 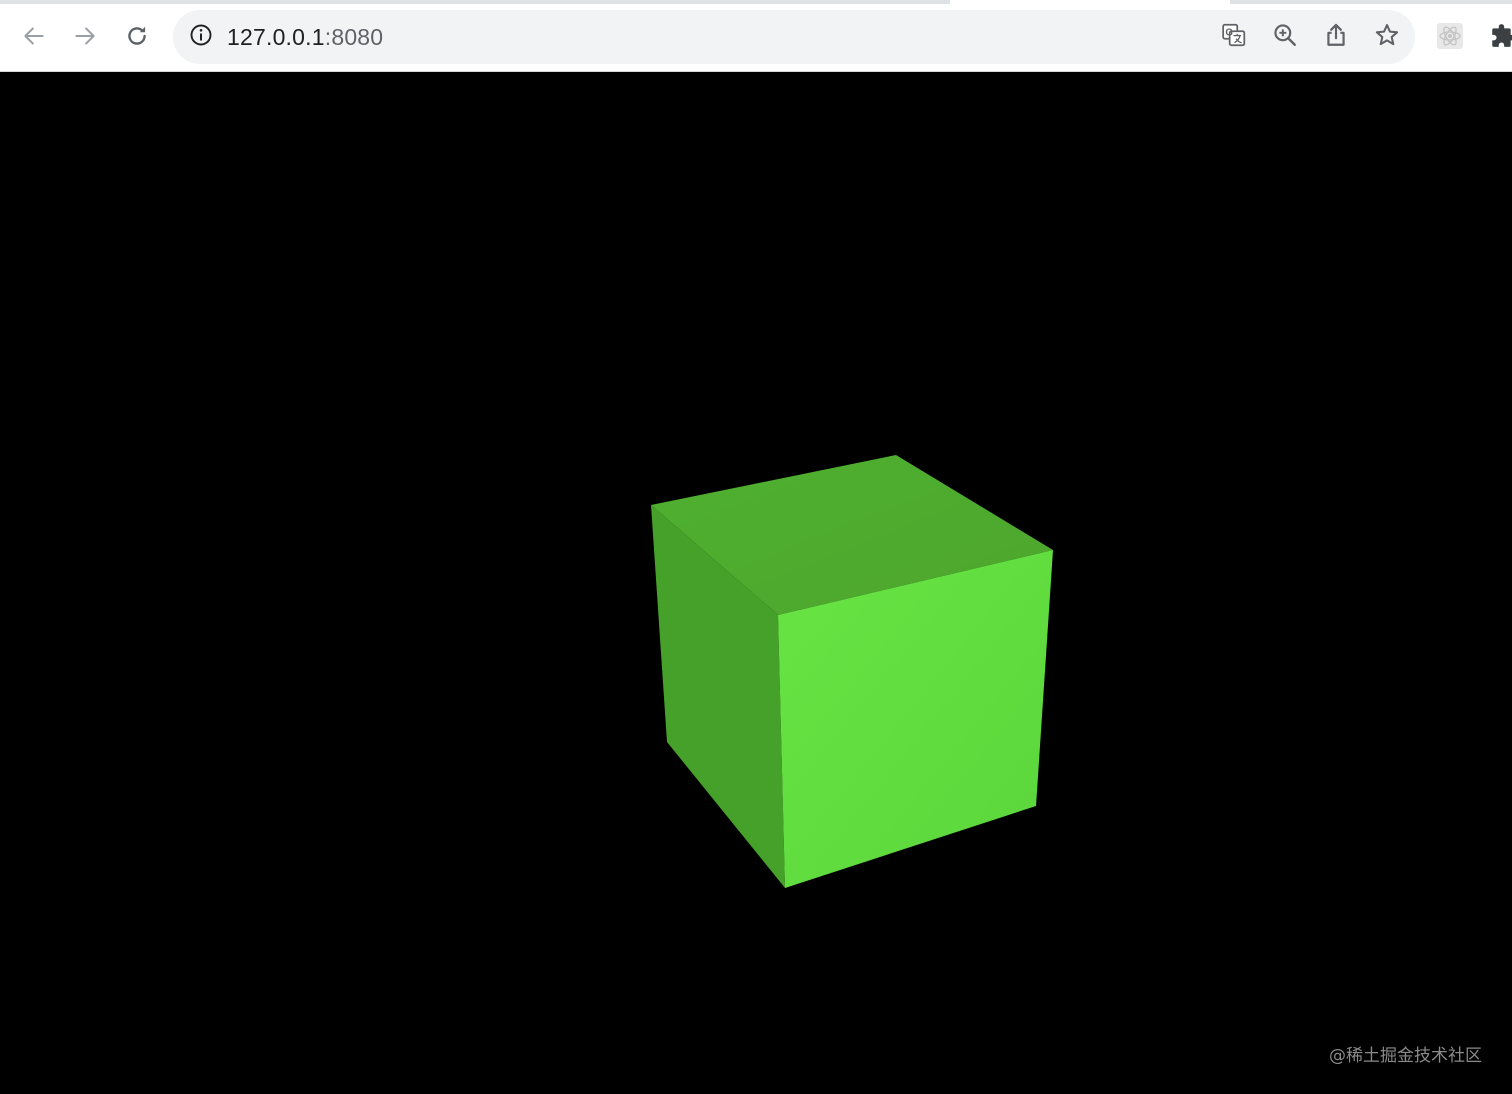 I want to click on site-info-button, so click(x=201, y=37).